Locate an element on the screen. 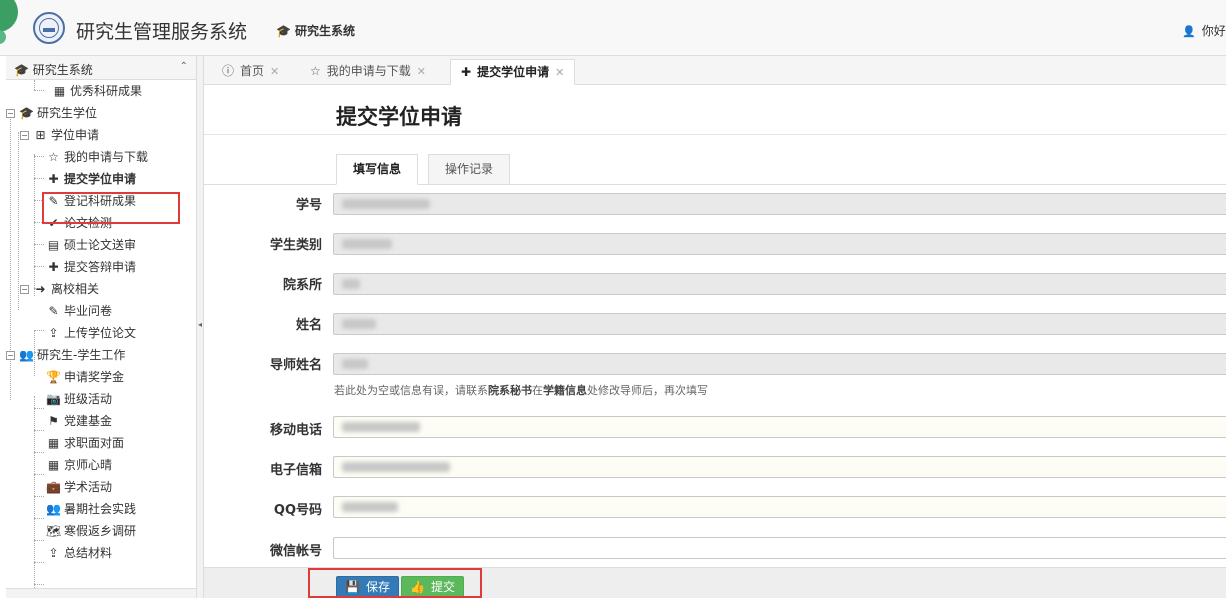  sidebar-item-submit-degree-application: ✚ 提交学位申请 is located at coordinates (91, 179).